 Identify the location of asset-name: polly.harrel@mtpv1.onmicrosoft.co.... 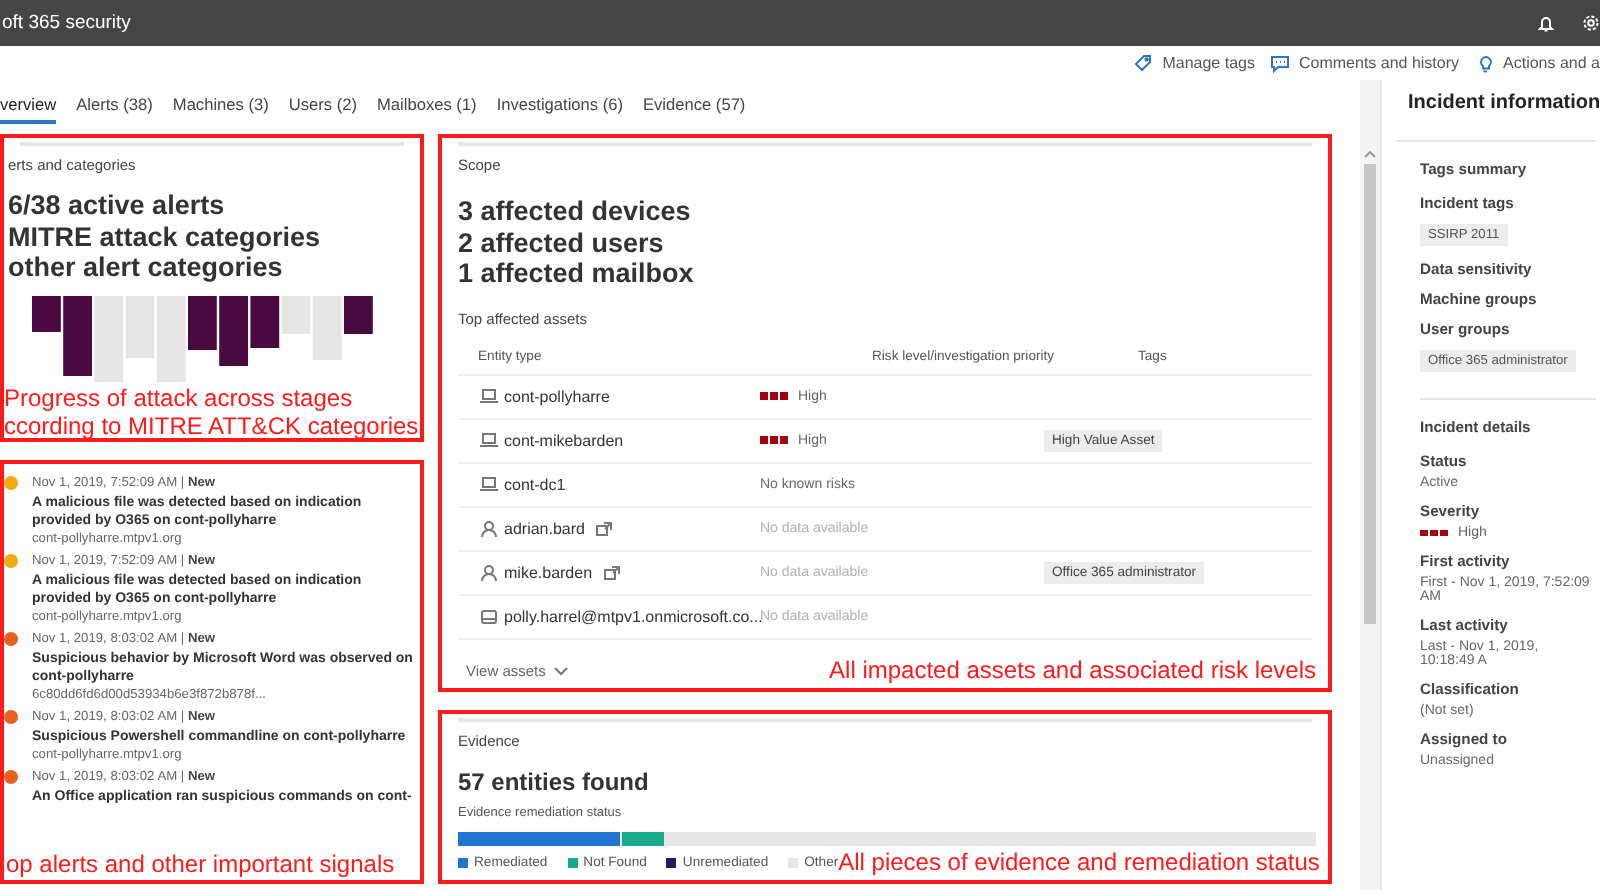
(633, 616).